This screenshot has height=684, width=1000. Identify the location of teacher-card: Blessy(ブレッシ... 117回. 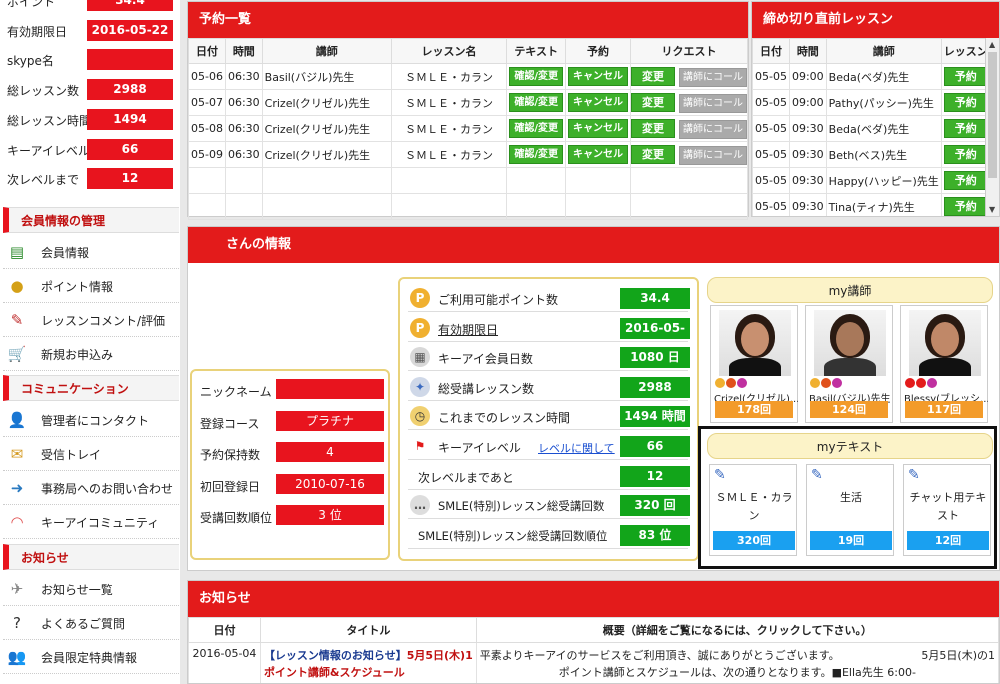
(944, 364).